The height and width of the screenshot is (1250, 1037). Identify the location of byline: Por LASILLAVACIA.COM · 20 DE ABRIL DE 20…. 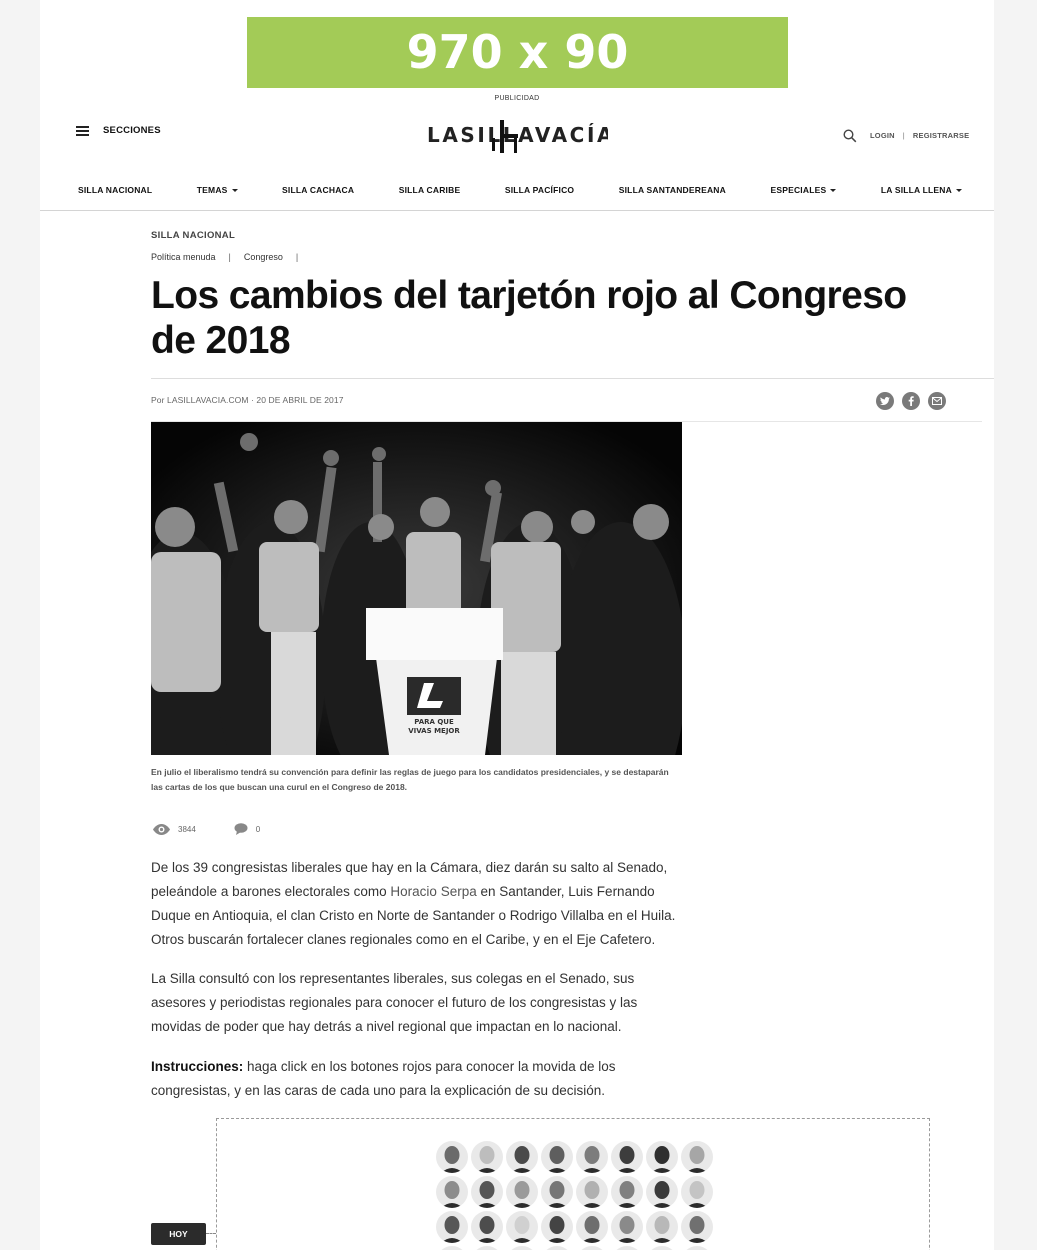
(247, 400).